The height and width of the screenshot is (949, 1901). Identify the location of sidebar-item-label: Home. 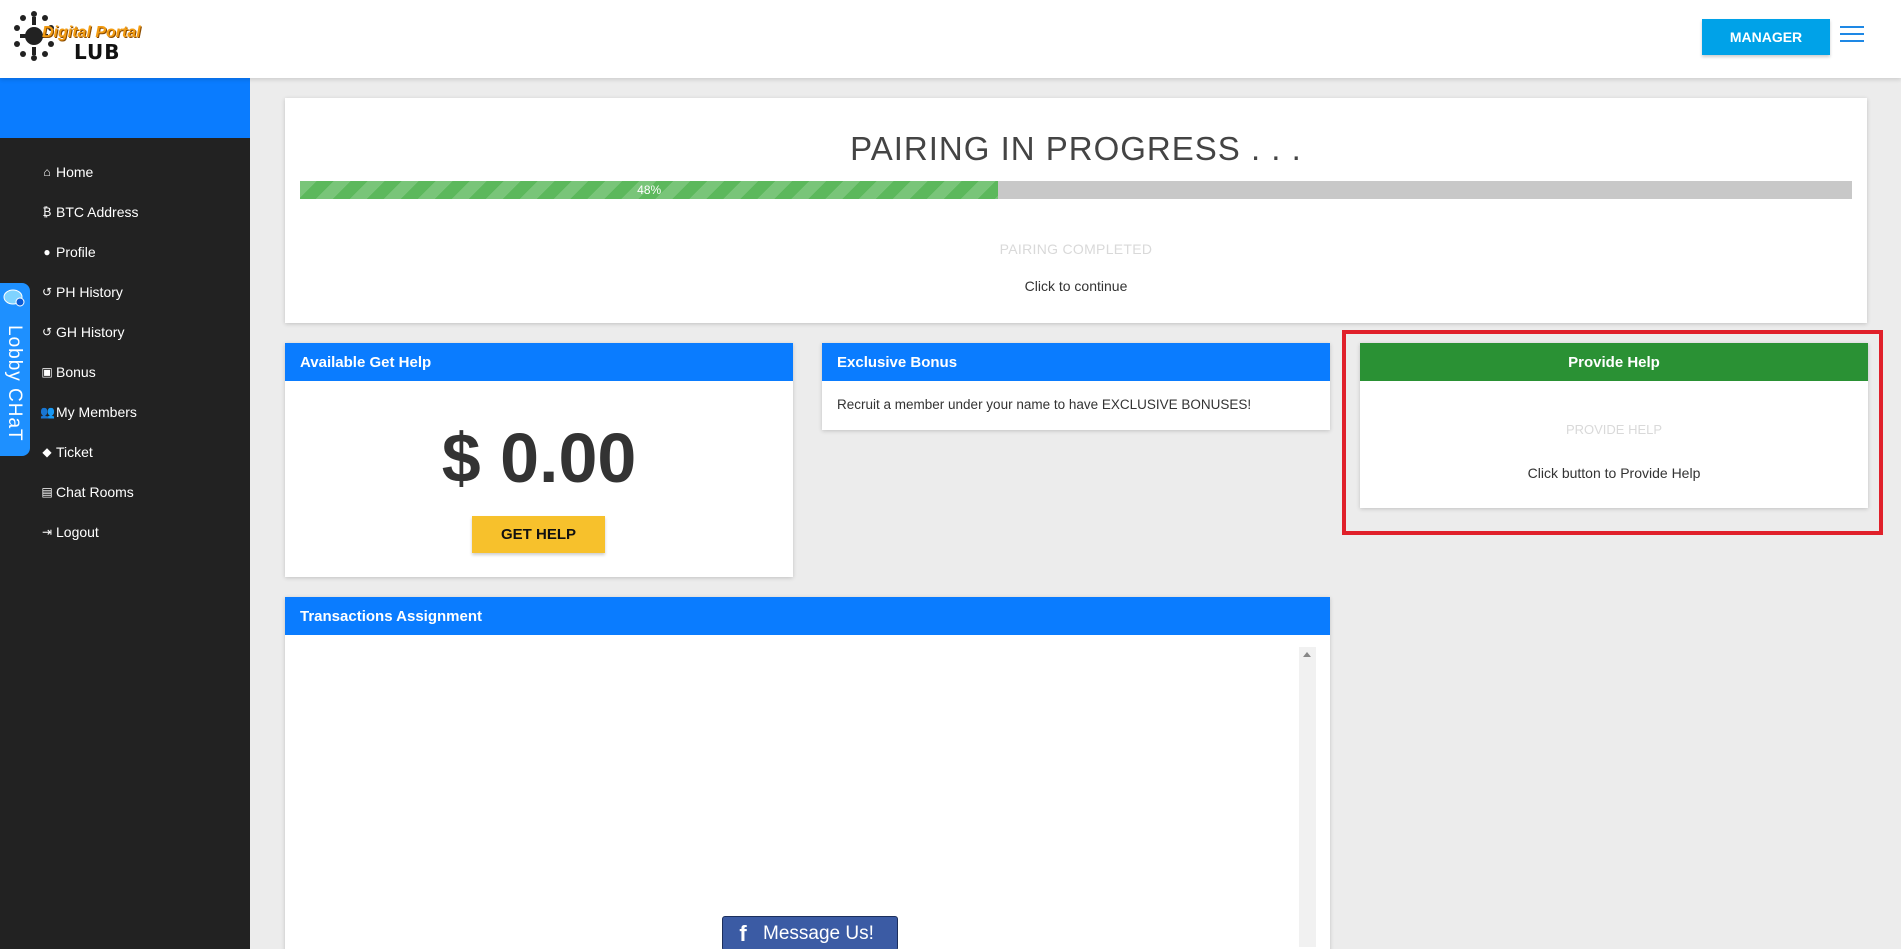
(75, 172).